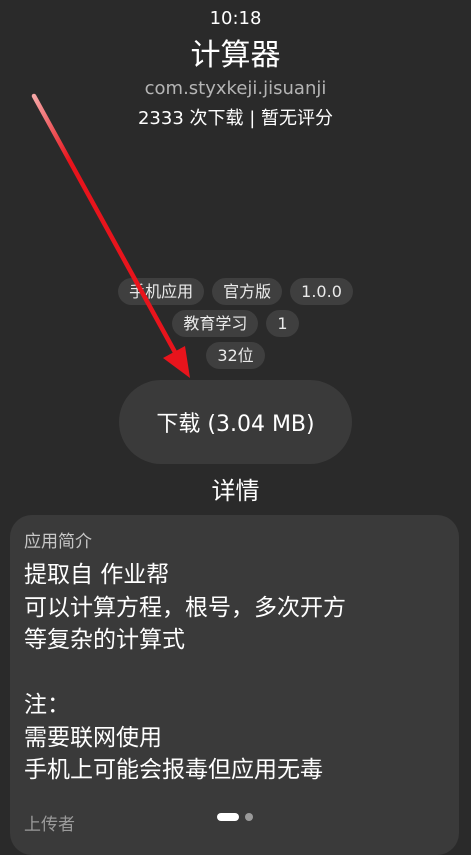 The height and width of the screenshot is (855, 471). I want to click on download-button: 下载 (3.04 MB), so click(235, 422).